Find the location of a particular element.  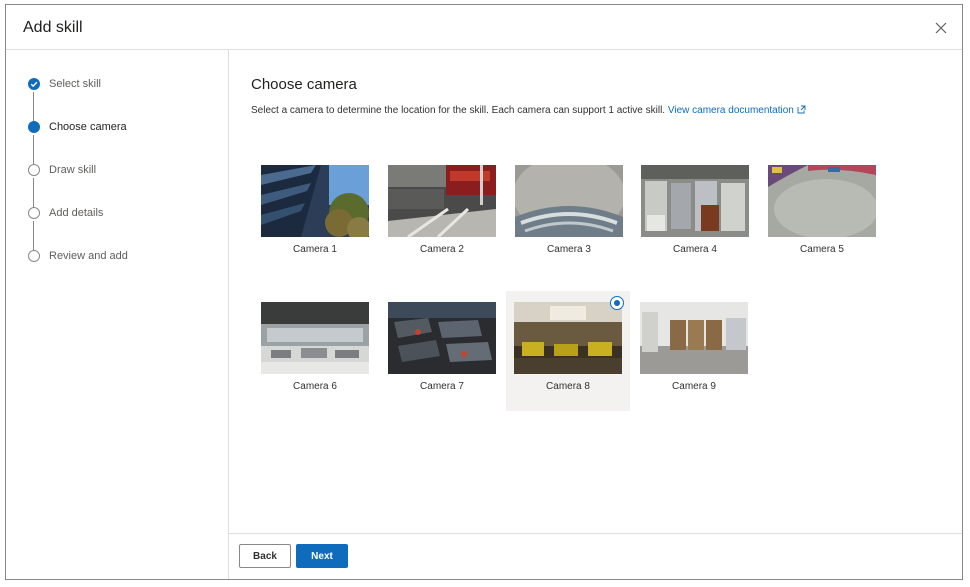

camera-documentation-link: View camera documentation is located at coordinates (737, 110).